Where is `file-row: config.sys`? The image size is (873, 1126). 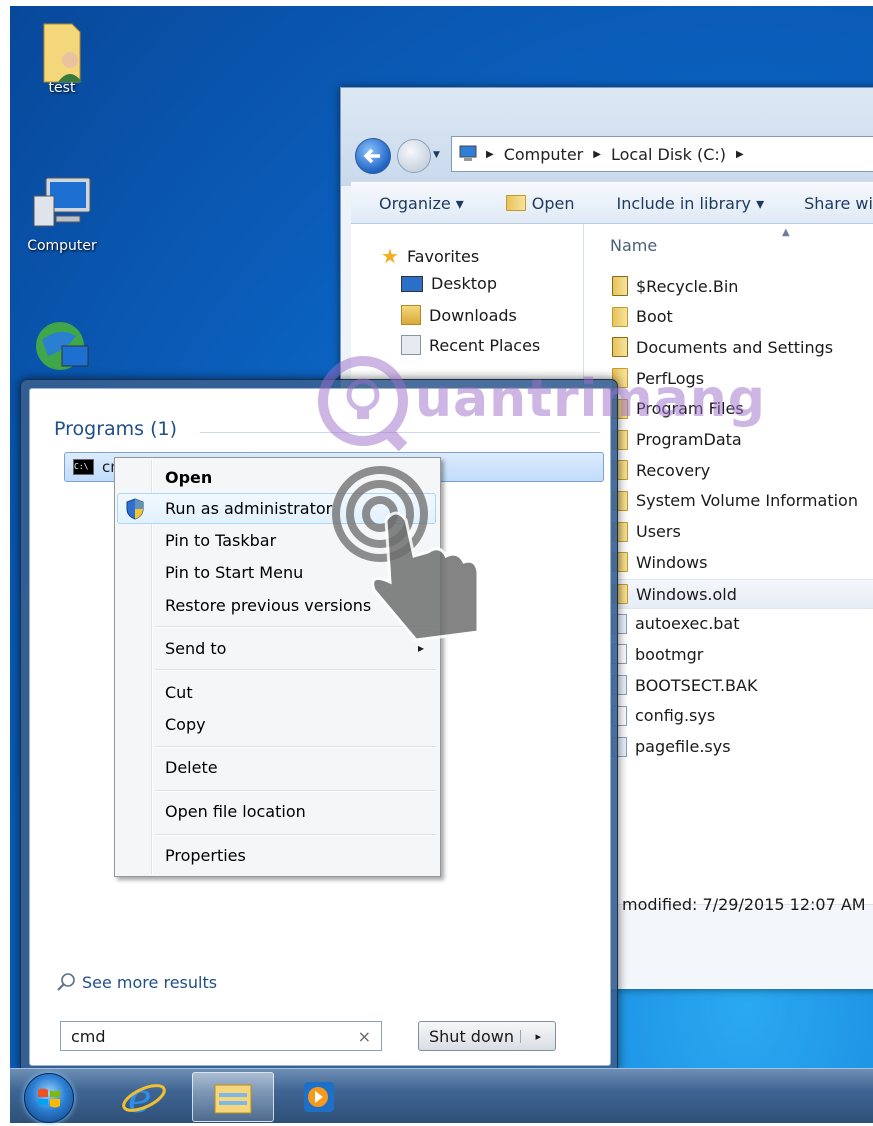
file-row: config.sys is located at coordinates (663, 716).